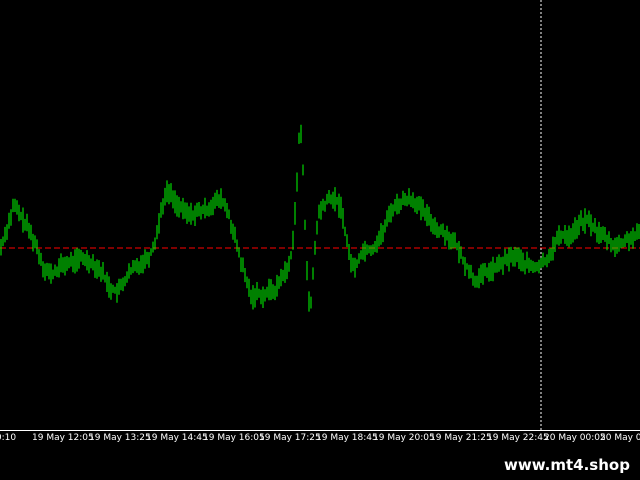 Image resolution: width=640 pixels, height=480 pixels. Describe the element at coordinates (620, 438) in the screenshot. I see `time-tick-label: 20 May 01` at that location.